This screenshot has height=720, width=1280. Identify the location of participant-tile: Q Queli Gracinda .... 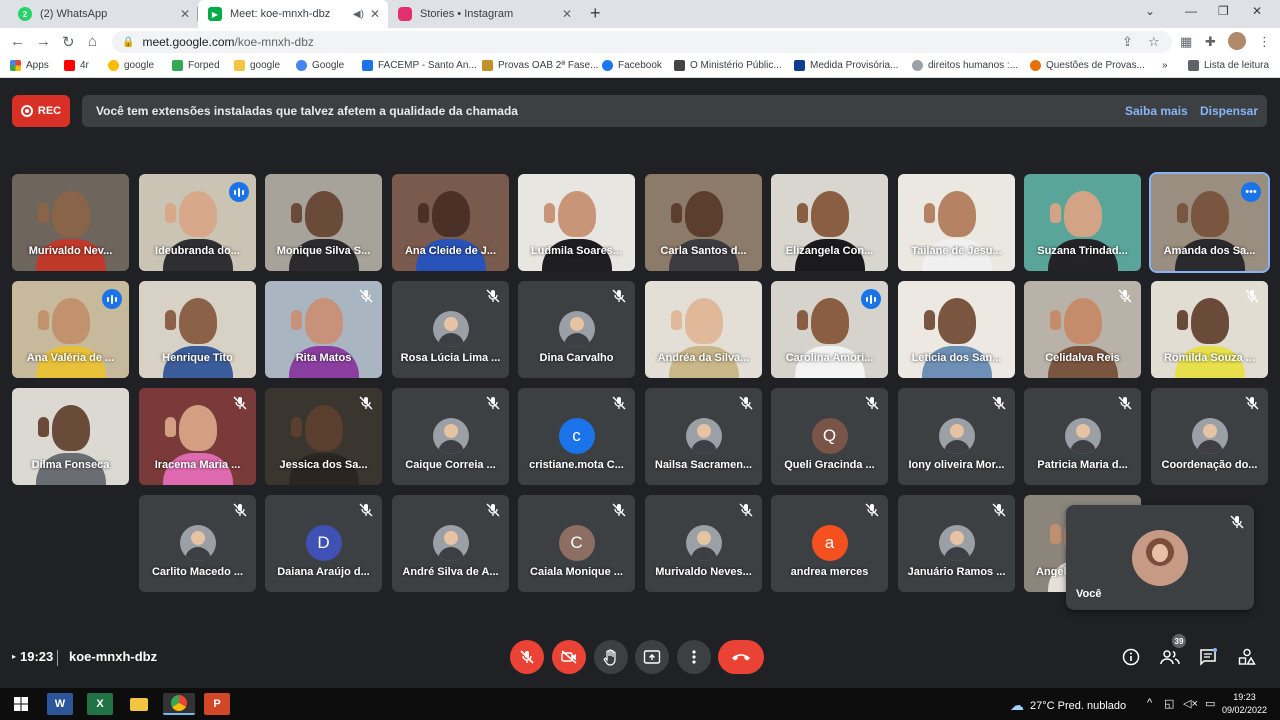
(829, 436).